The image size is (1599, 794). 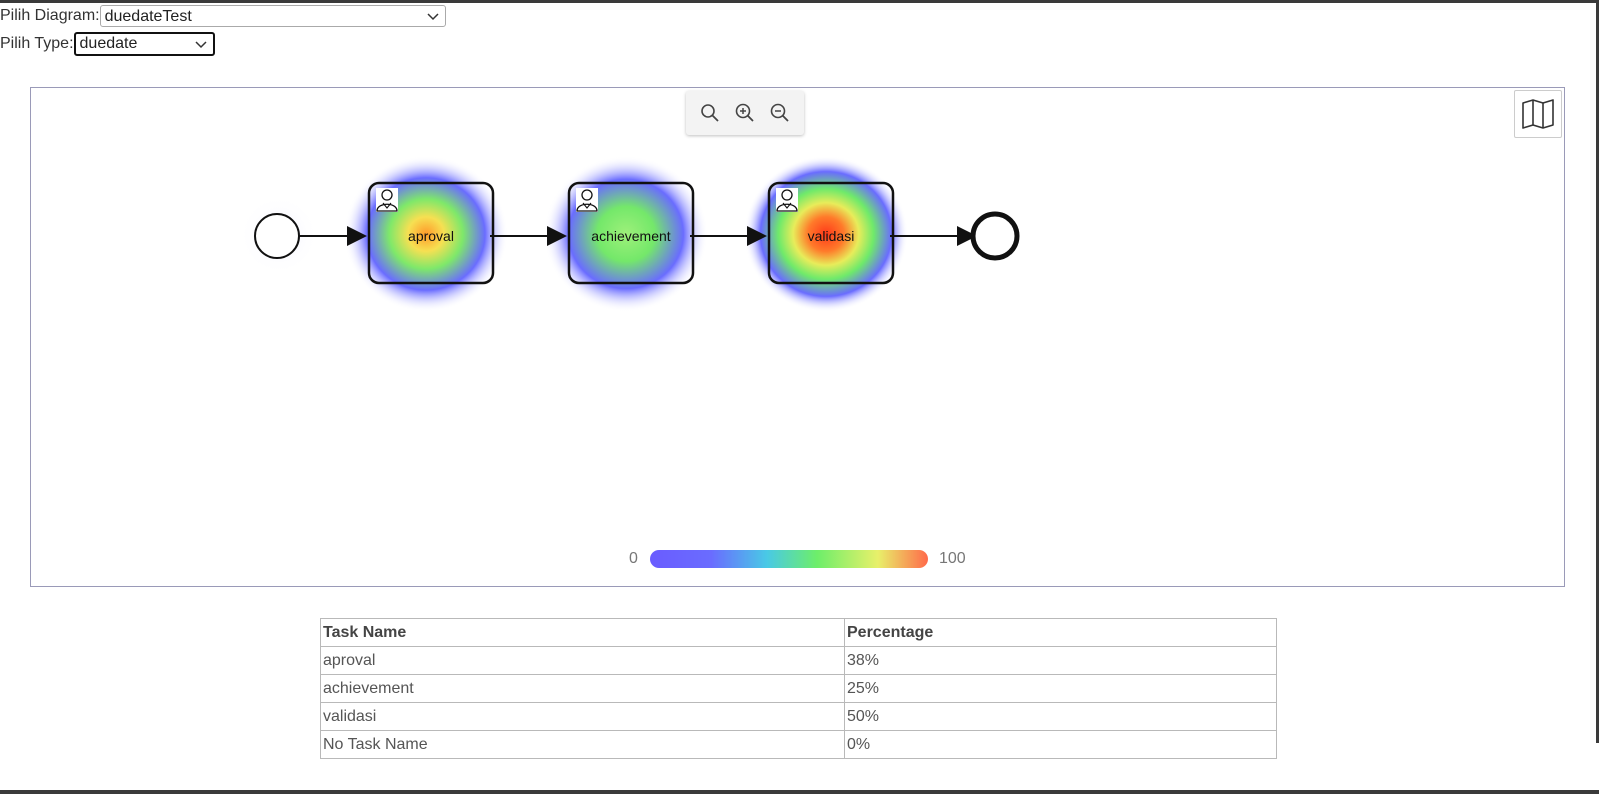 I want to click on diagram-select-row: Pilih Diagram: duedateTest, so click(x=223, y=16).